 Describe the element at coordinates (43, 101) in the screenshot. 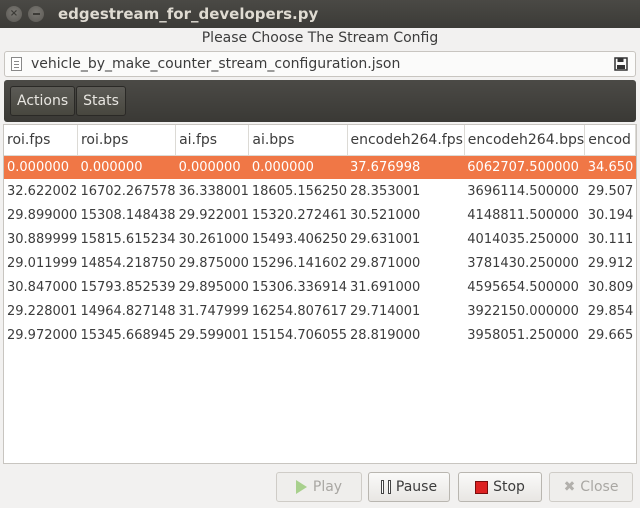

I see `actions-tab: Actions` at that location.